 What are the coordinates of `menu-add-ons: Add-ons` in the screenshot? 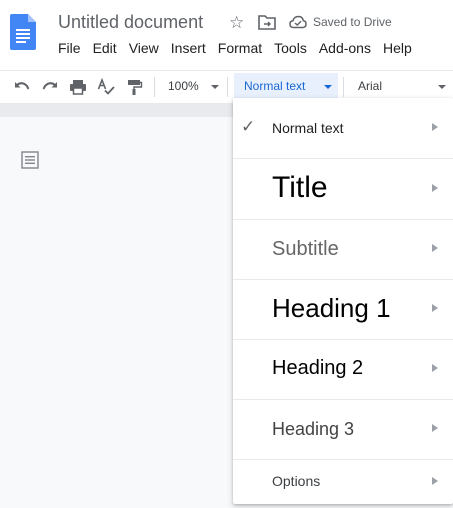 It's located at (345, 49).